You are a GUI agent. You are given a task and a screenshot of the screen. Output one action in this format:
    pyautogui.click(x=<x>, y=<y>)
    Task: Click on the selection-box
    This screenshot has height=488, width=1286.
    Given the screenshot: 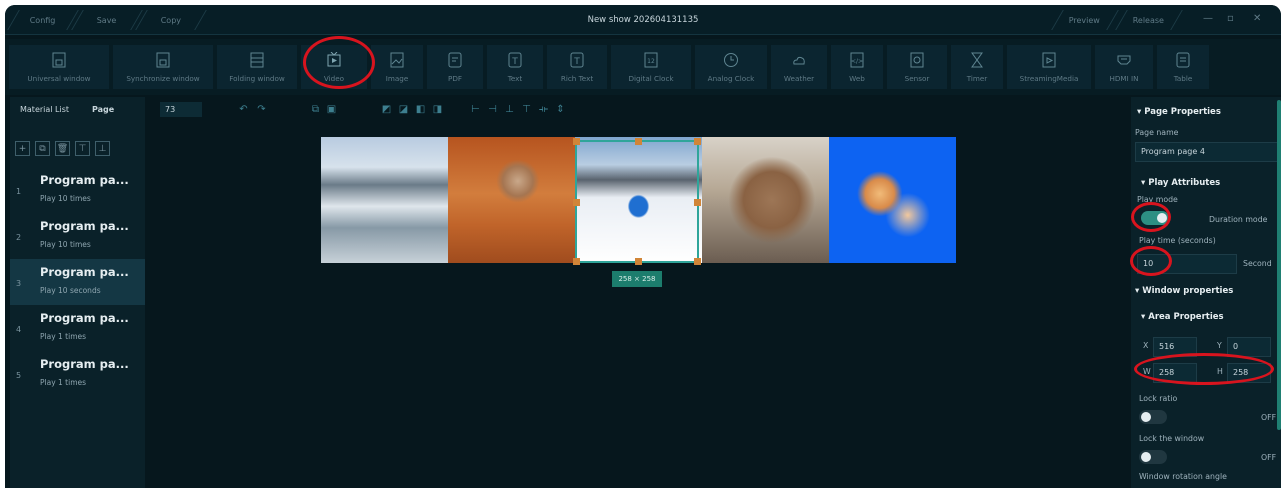 What is the action you would take?
    pyautogui.click(x=637, y=201)
    